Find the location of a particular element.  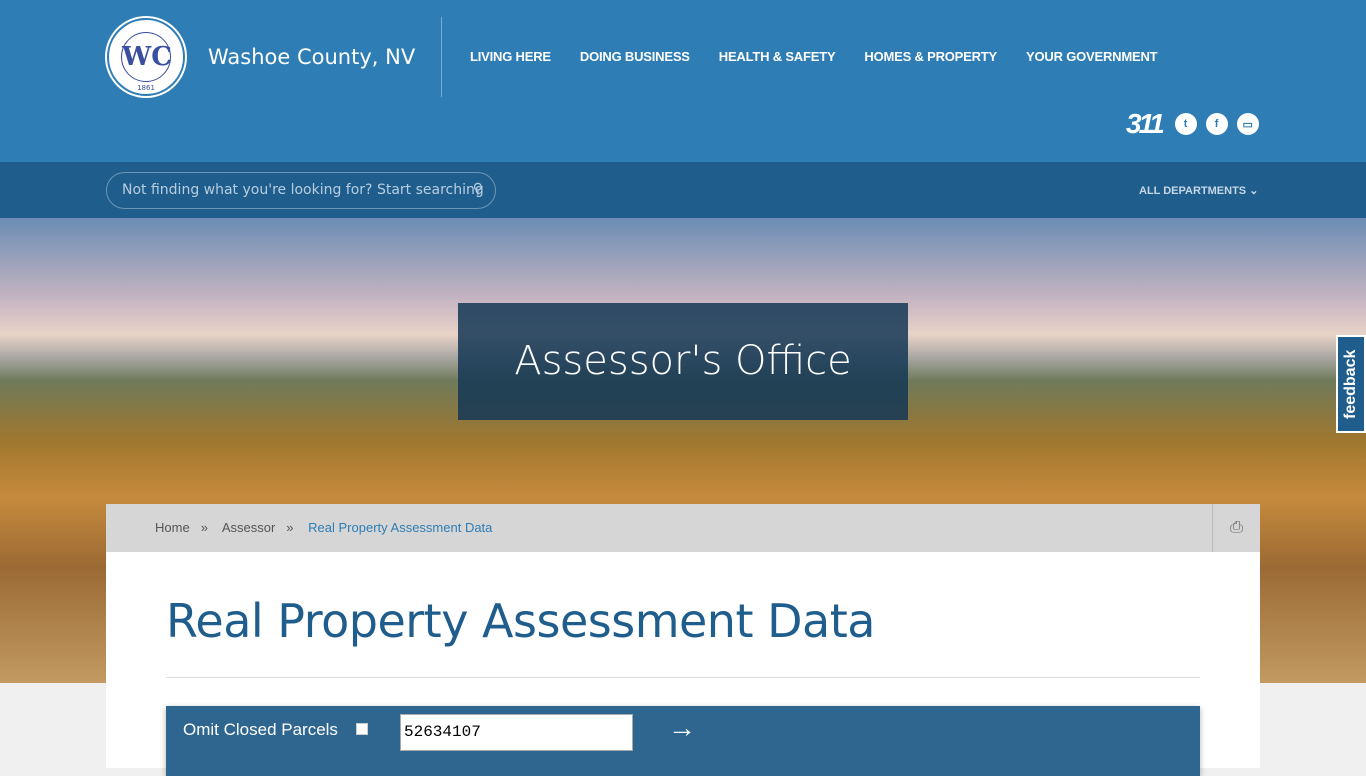

breadcrumb-assessor: Assessor is located at coordinates (248, 527).